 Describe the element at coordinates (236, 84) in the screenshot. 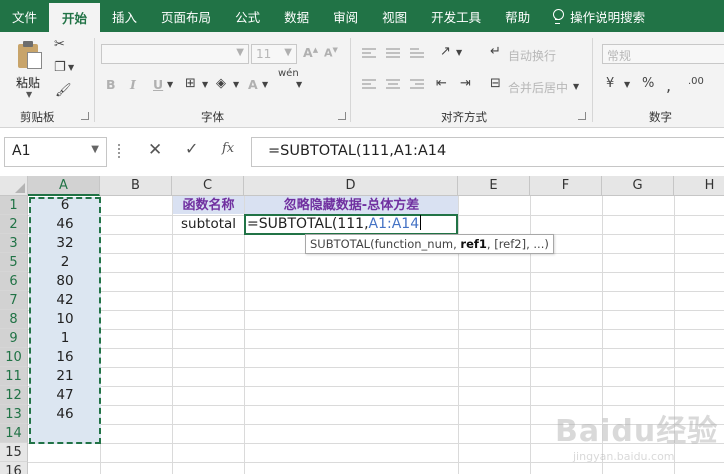

I see `fill-dropdown-icon: ▼` at that location.